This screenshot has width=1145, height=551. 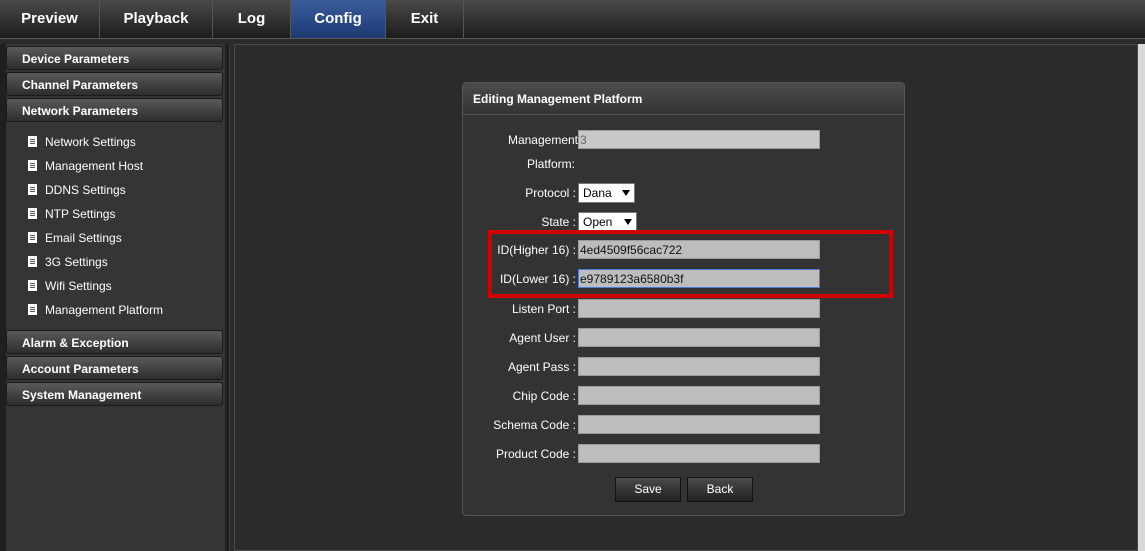 What do you see at coordinates (699, 395) in the screenshot?
I see `chip-code-field` at bounding box center [699, 395].